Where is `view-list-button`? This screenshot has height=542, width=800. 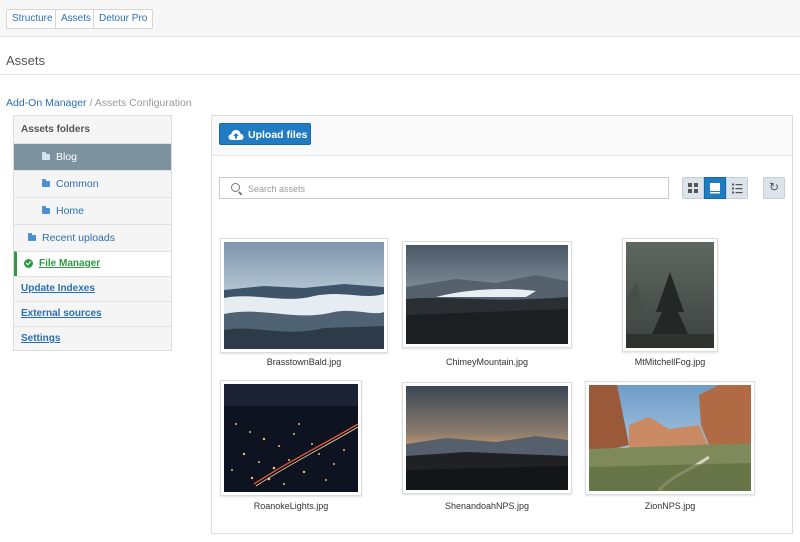
view-list-button is located at coordinates (737, 188).